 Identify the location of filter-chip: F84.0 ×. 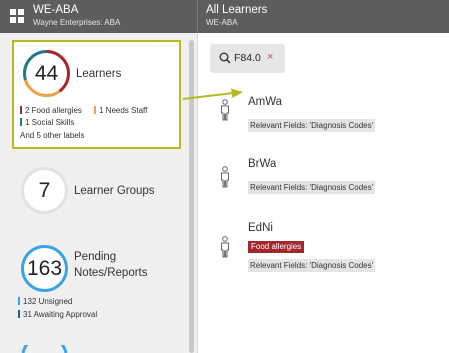
(247, 58).